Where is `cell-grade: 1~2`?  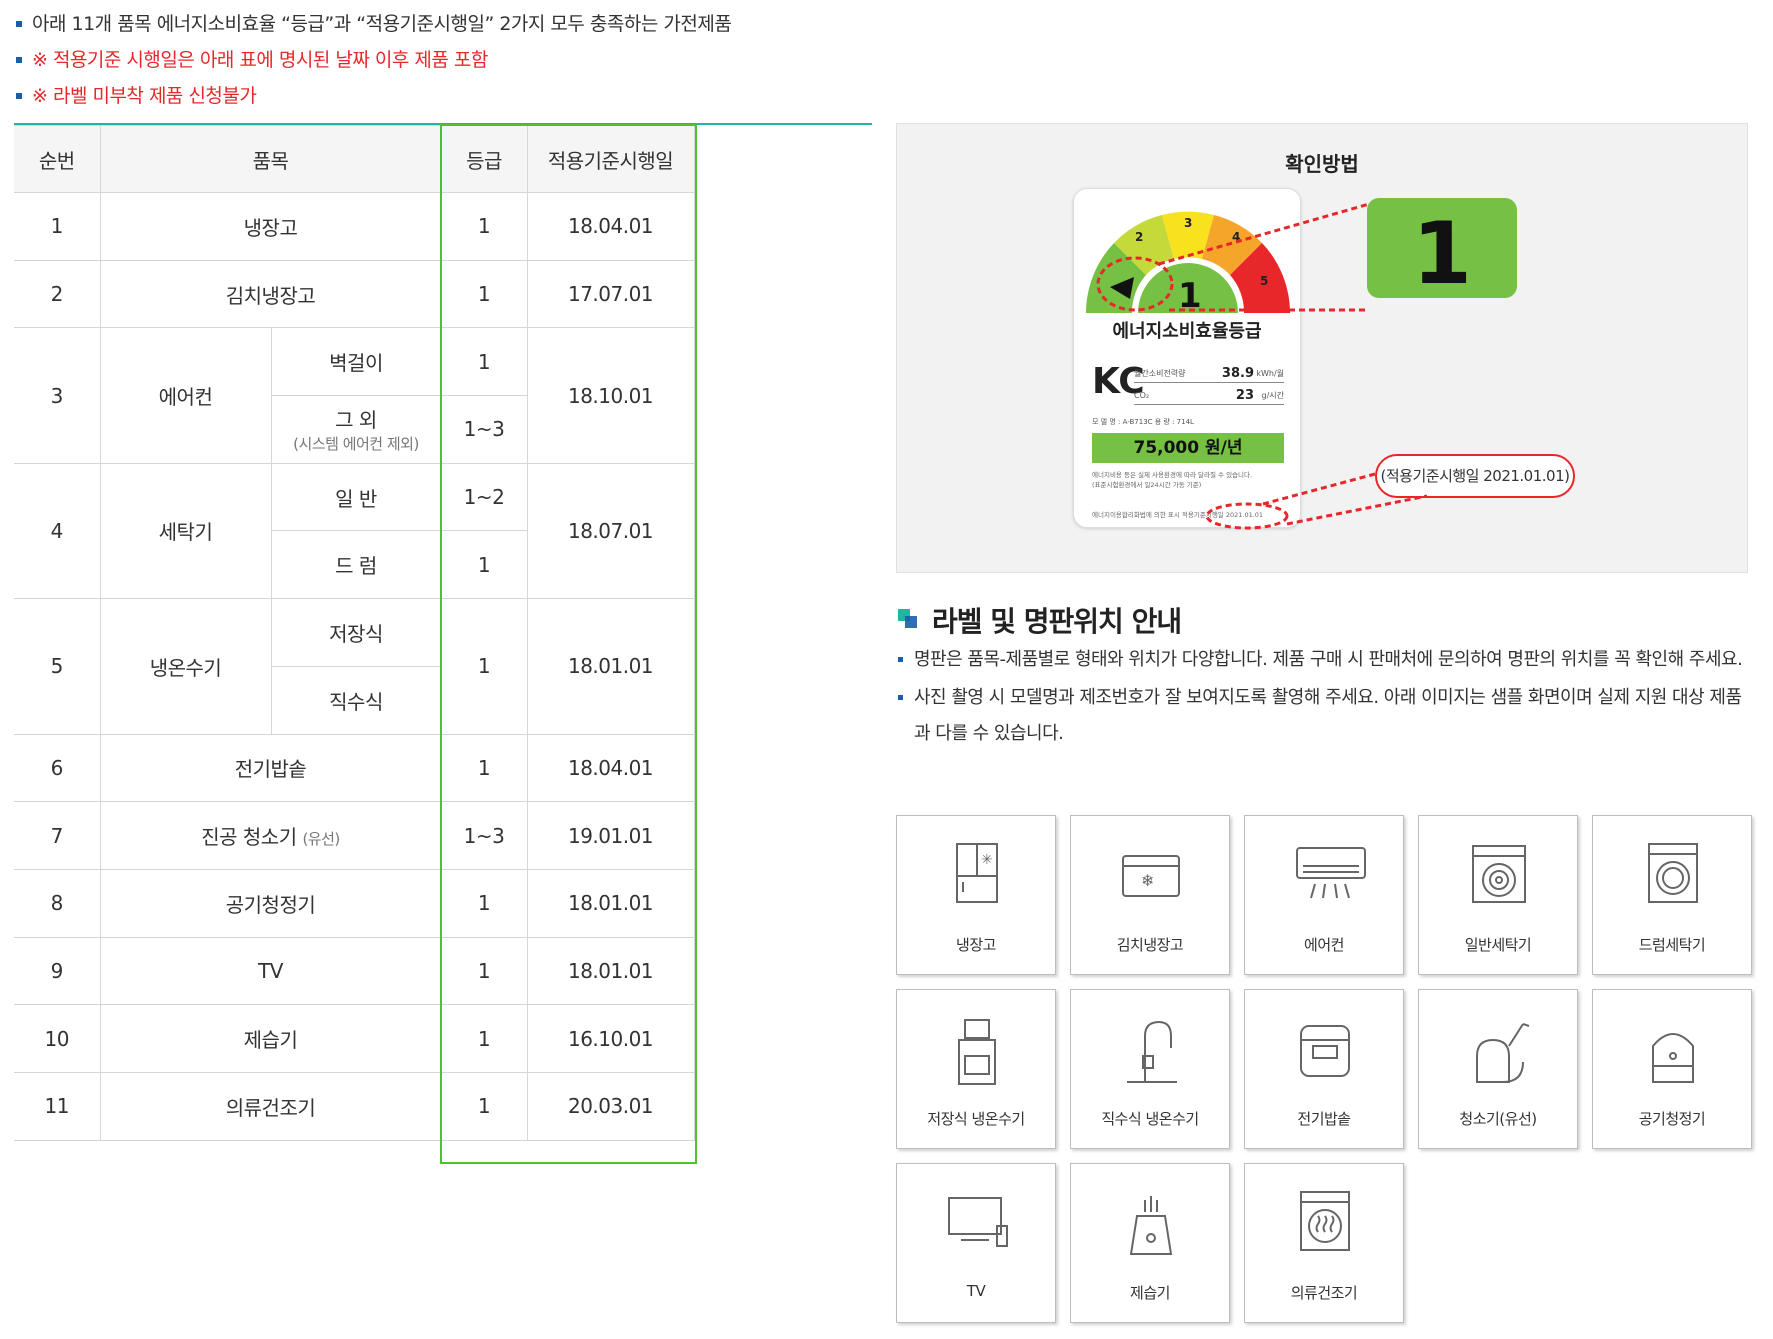
cell-grade: 1~2 is located at coordinates (484, 497).